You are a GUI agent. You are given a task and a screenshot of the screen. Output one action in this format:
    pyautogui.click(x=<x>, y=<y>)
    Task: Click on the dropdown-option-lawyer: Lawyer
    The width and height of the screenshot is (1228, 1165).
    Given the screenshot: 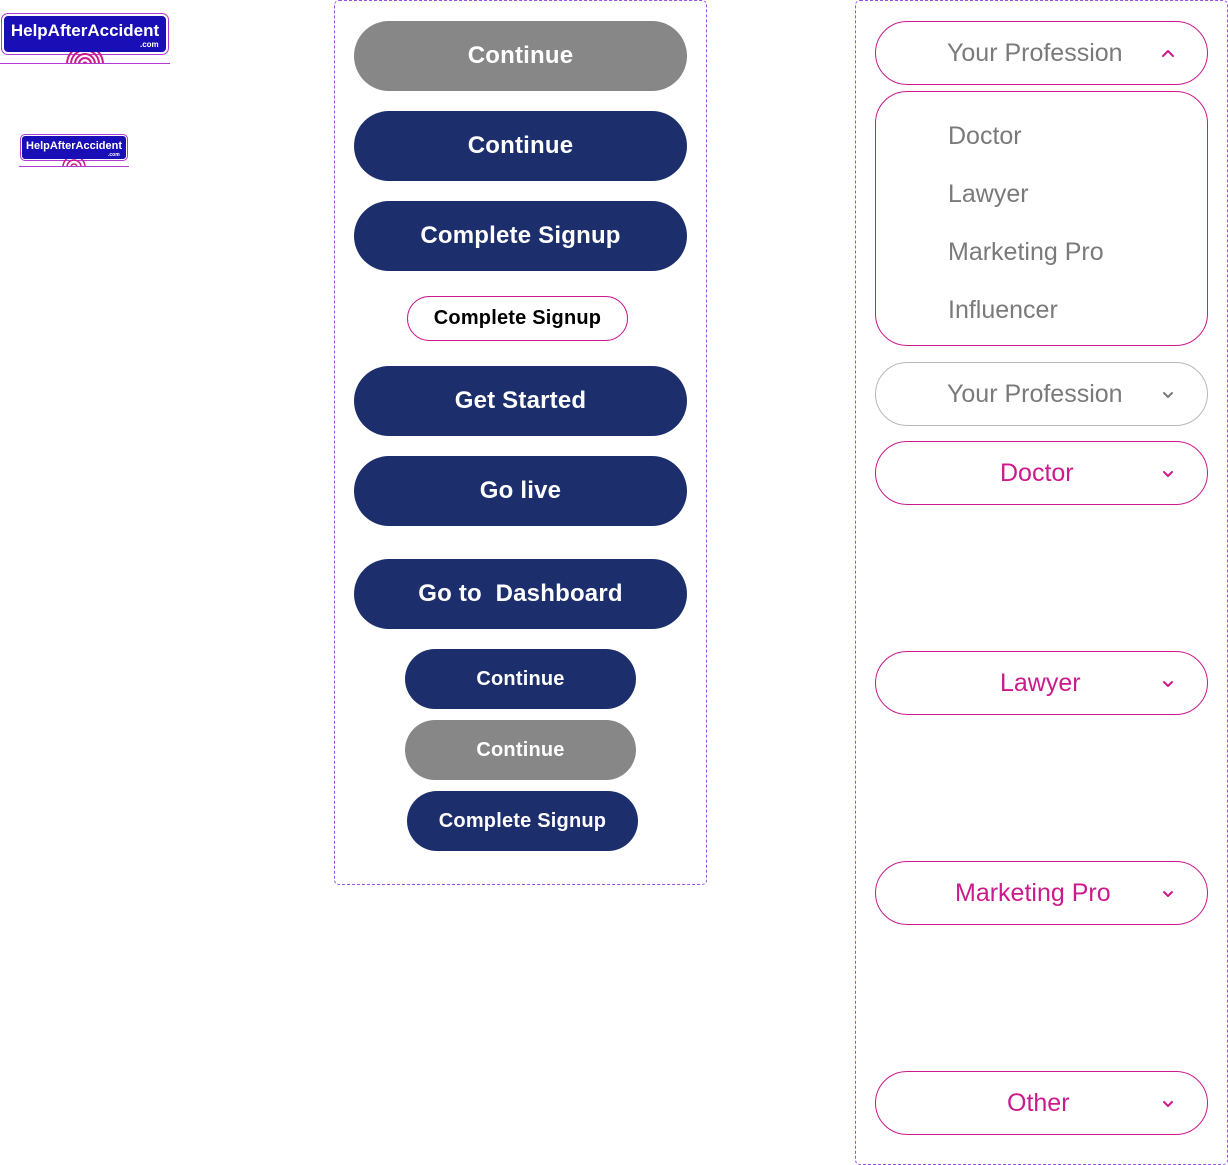 What is the action you would take?
    pyautogui.click(x=988, y=194)
    